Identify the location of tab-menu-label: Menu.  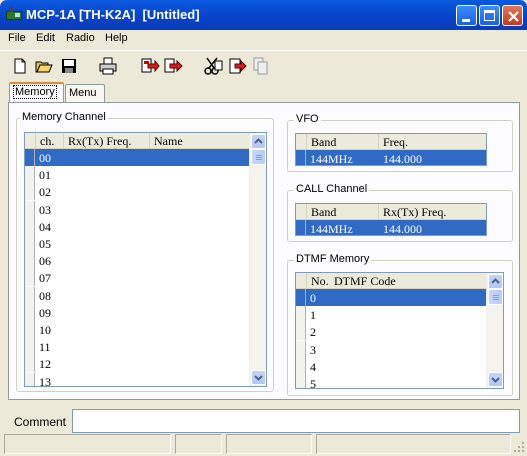
(83, 93).